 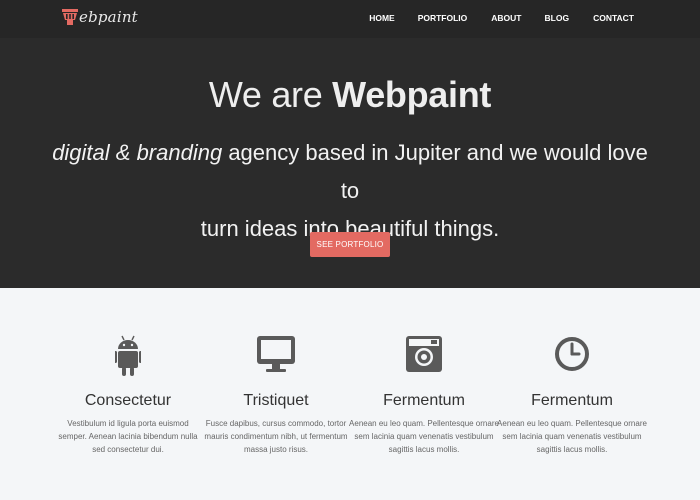 I want to click on android-icon, so click(x=128, y=358).